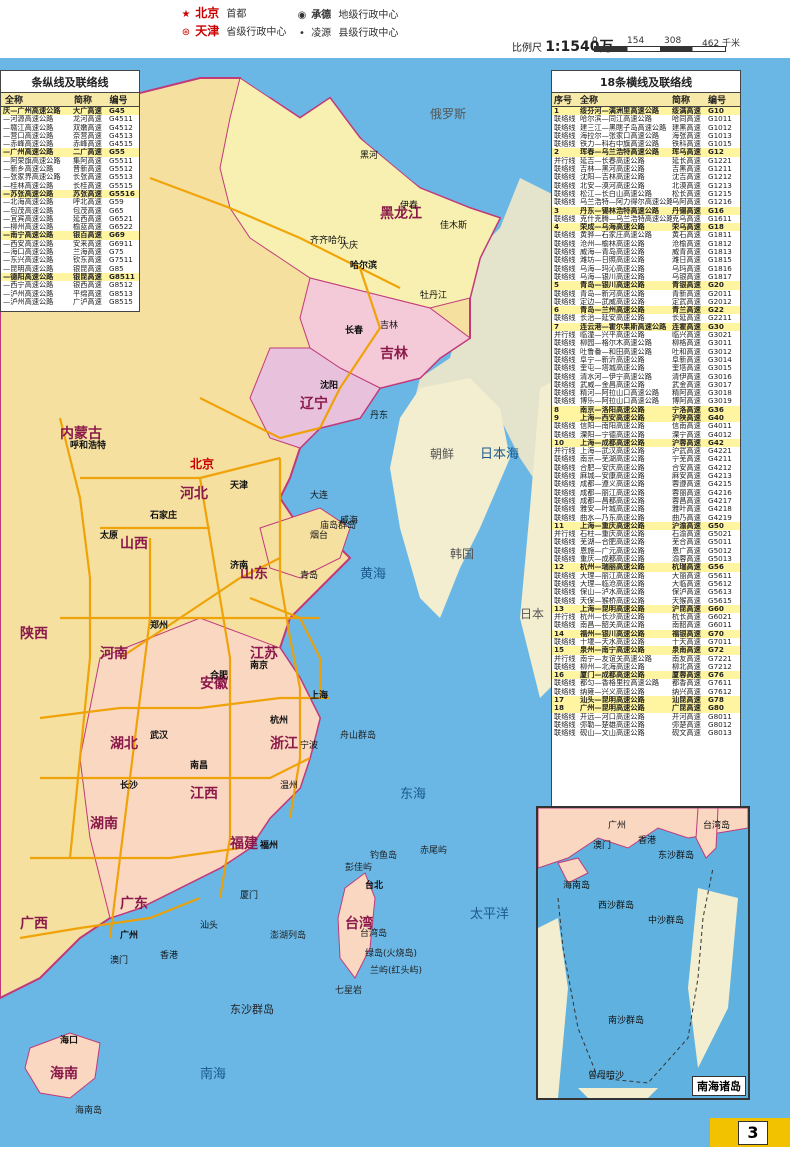  I want to click on route-shortname: 龙河高速, so click(87, 119).